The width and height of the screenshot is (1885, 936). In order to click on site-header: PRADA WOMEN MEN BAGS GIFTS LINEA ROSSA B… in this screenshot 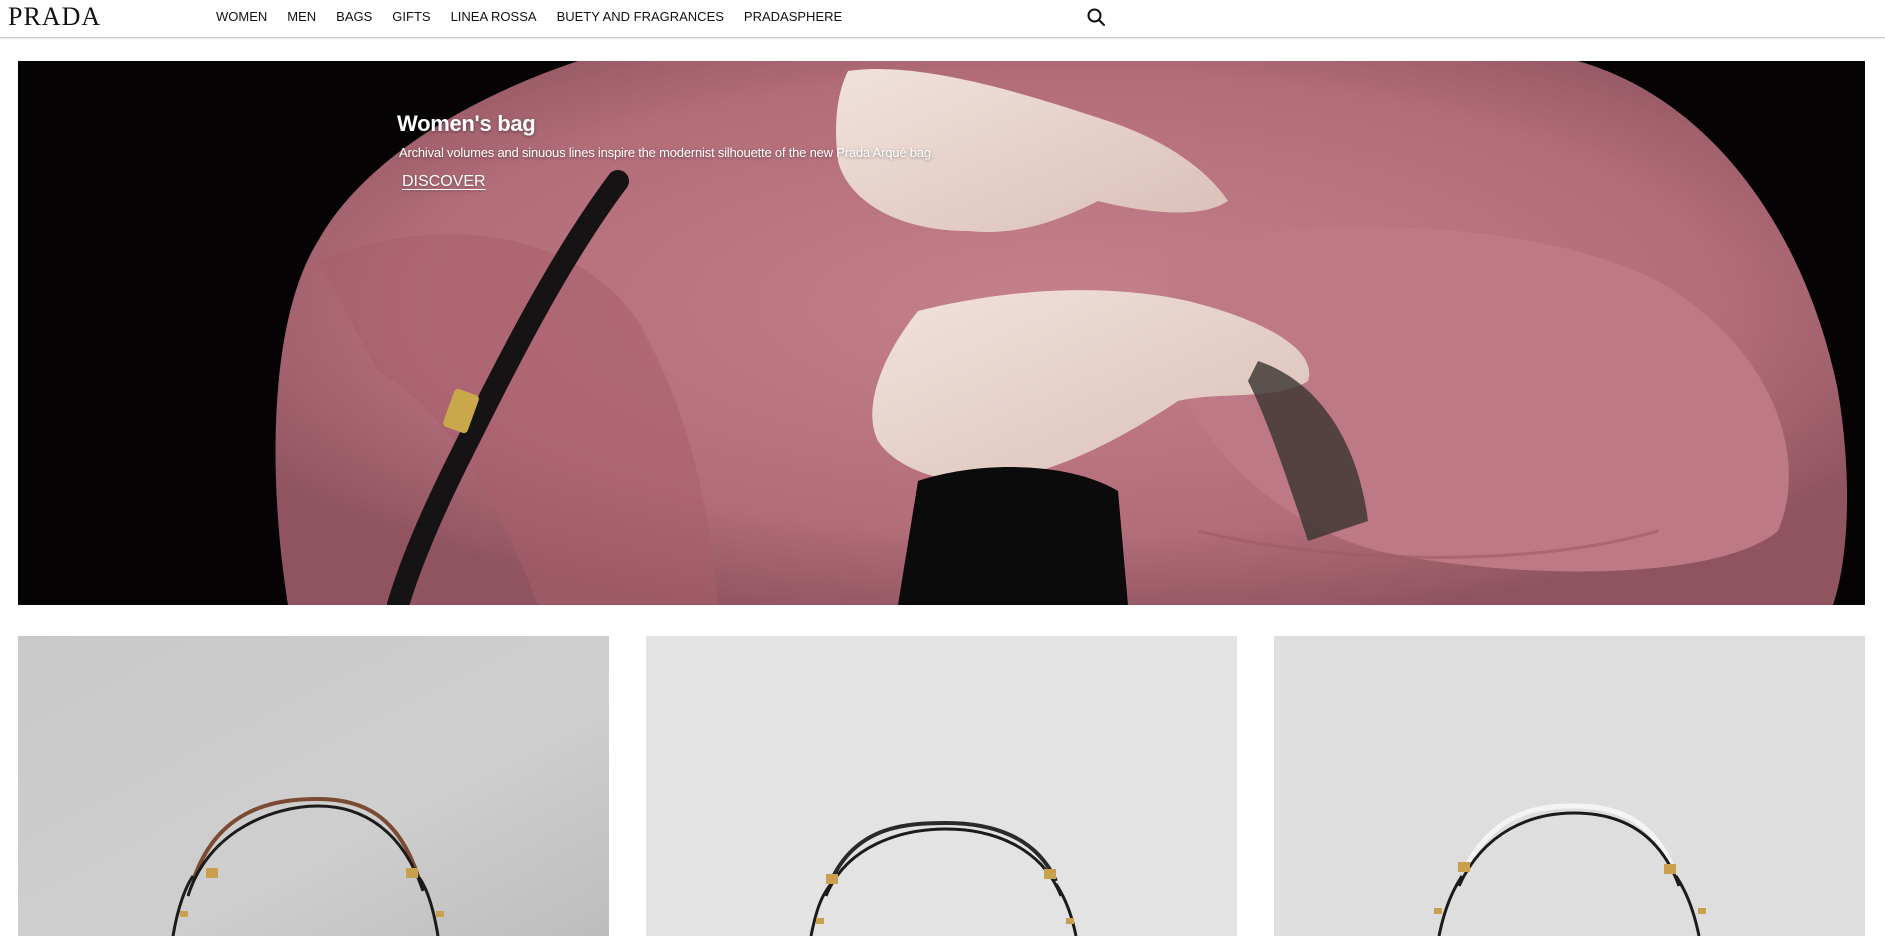, I will do `click(942, 19)`.